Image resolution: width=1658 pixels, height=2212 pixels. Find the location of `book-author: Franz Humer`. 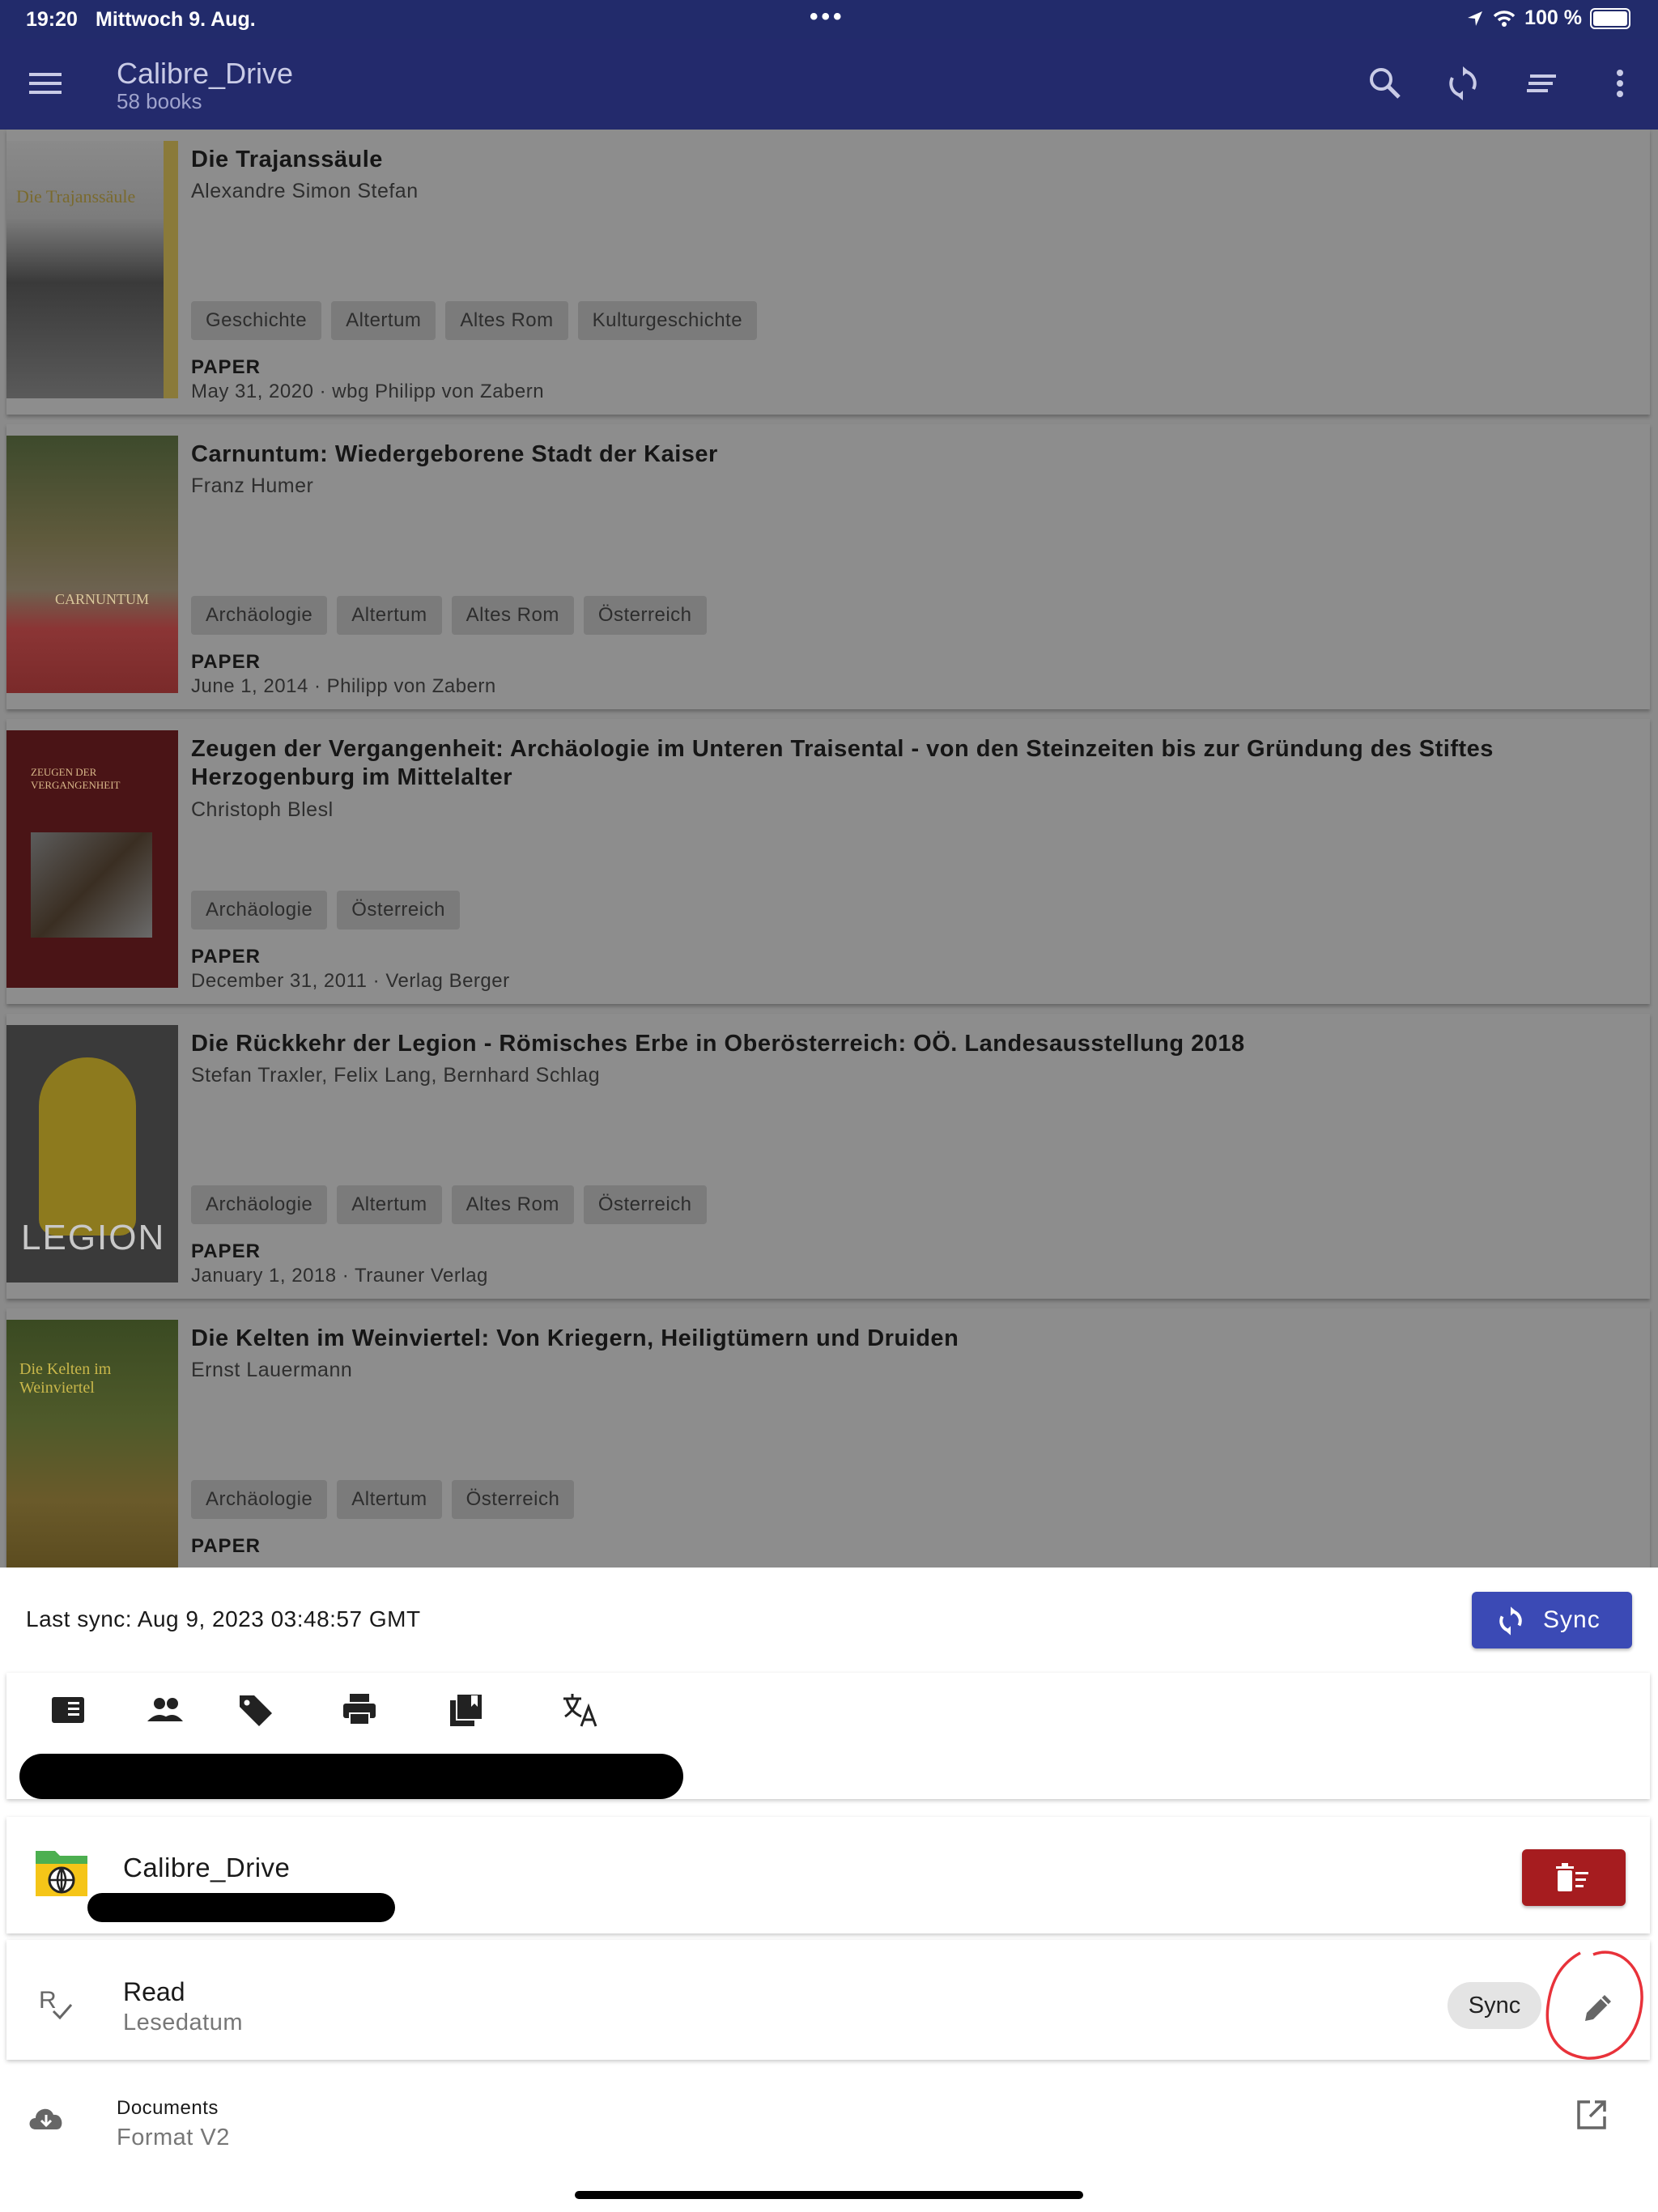

book-author: Franz Humer is located at coordinates (252, 485).